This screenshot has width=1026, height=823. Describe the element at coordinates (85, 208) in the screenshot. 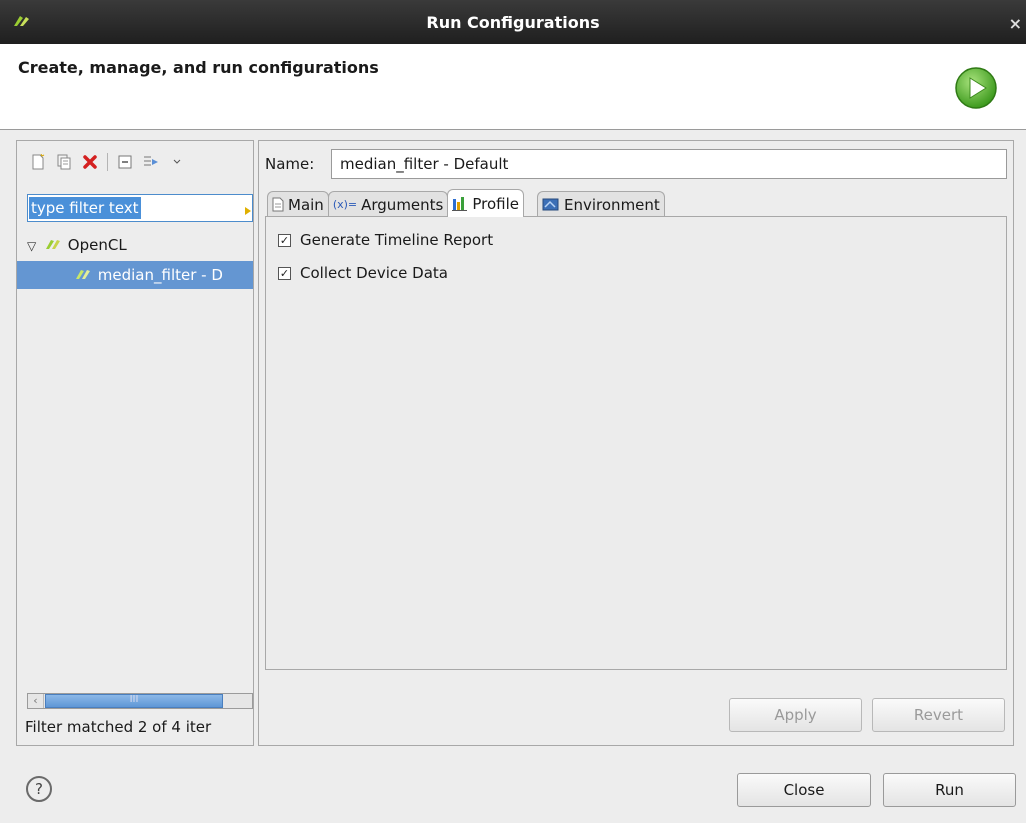

I see `filter-input-text: type filter text` at that location.